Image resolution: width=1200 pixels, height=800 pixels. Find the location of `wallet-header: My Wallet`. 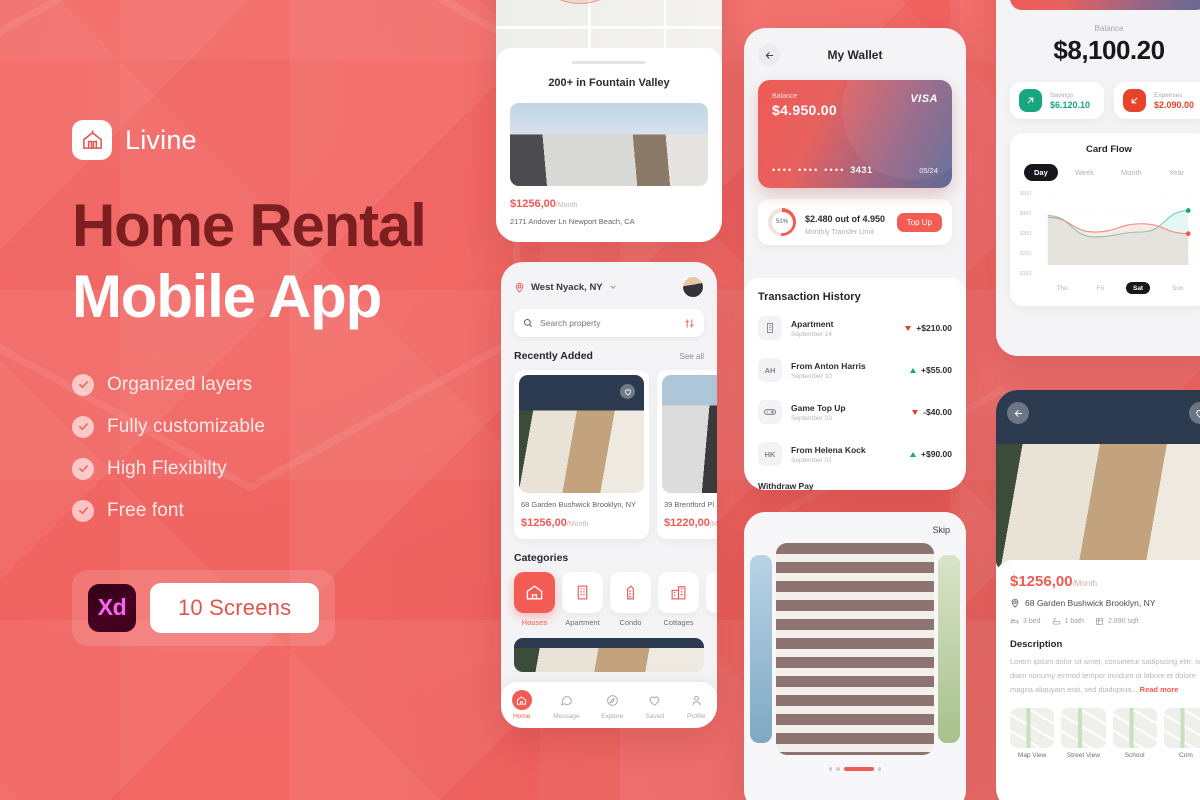

wallet-header: My Wallet is located at coordinates (855, 47).